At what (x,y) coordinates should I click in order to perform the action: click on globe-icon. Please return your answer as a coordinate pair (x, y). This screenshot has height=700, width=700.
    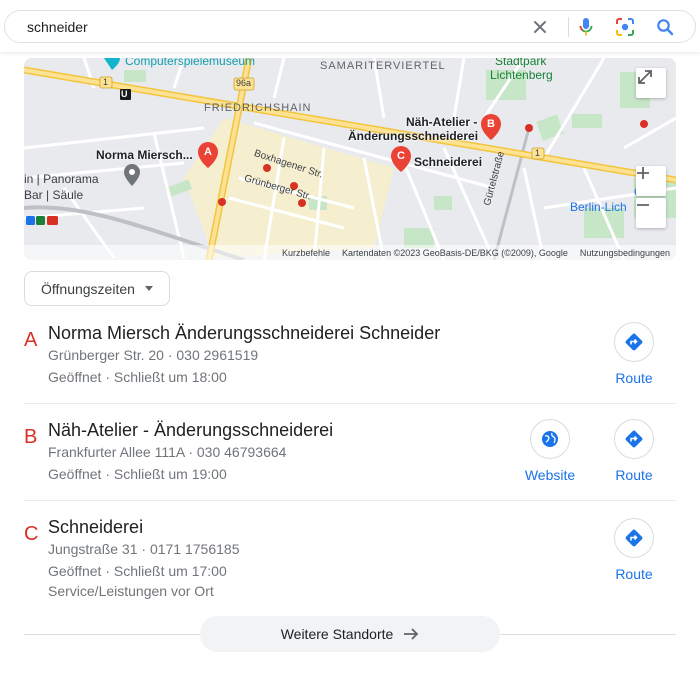
    Looking at the image, I should click on (550, 439).